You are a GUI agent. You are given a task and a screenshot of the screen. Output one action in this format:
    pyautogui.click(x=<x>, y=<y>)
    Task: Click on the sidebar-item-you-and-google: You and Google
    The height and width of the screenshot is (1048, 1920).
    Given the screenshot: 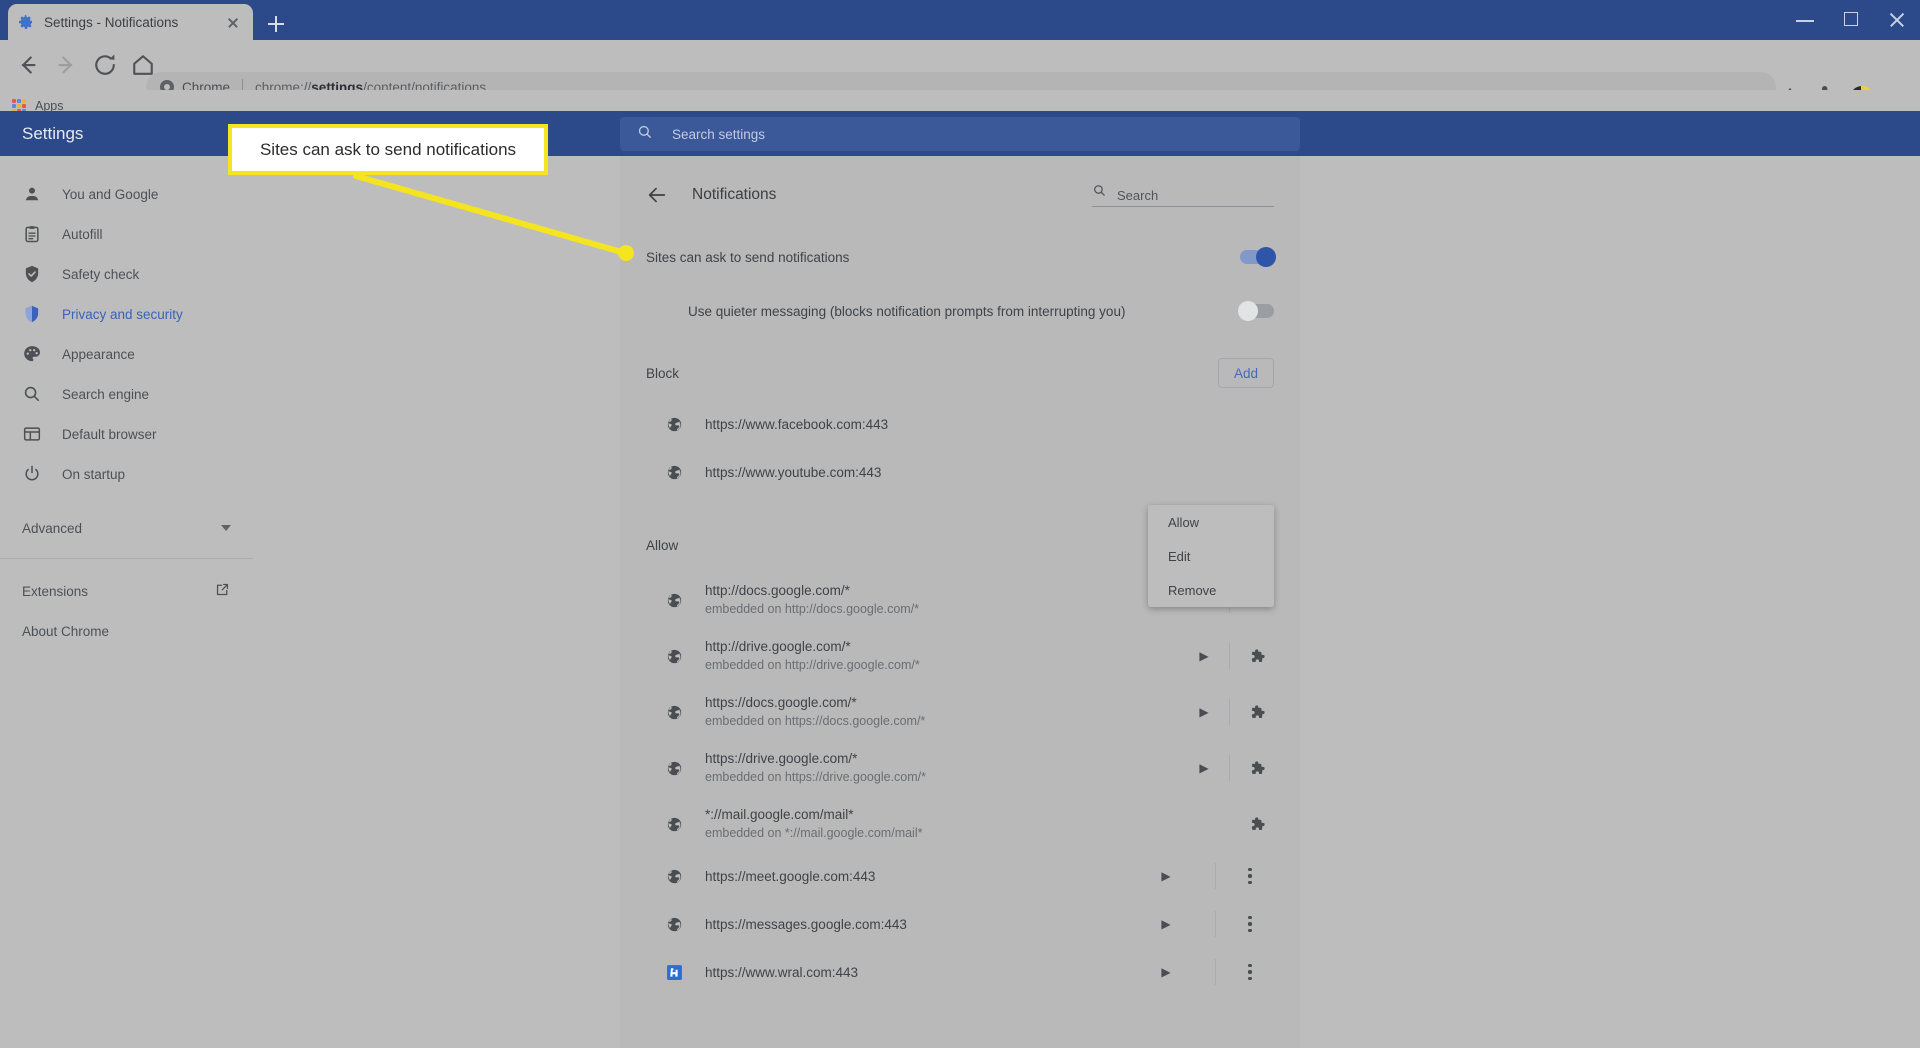 What is the action you would take?
    pyautogui.click(x=126, y=194)
    